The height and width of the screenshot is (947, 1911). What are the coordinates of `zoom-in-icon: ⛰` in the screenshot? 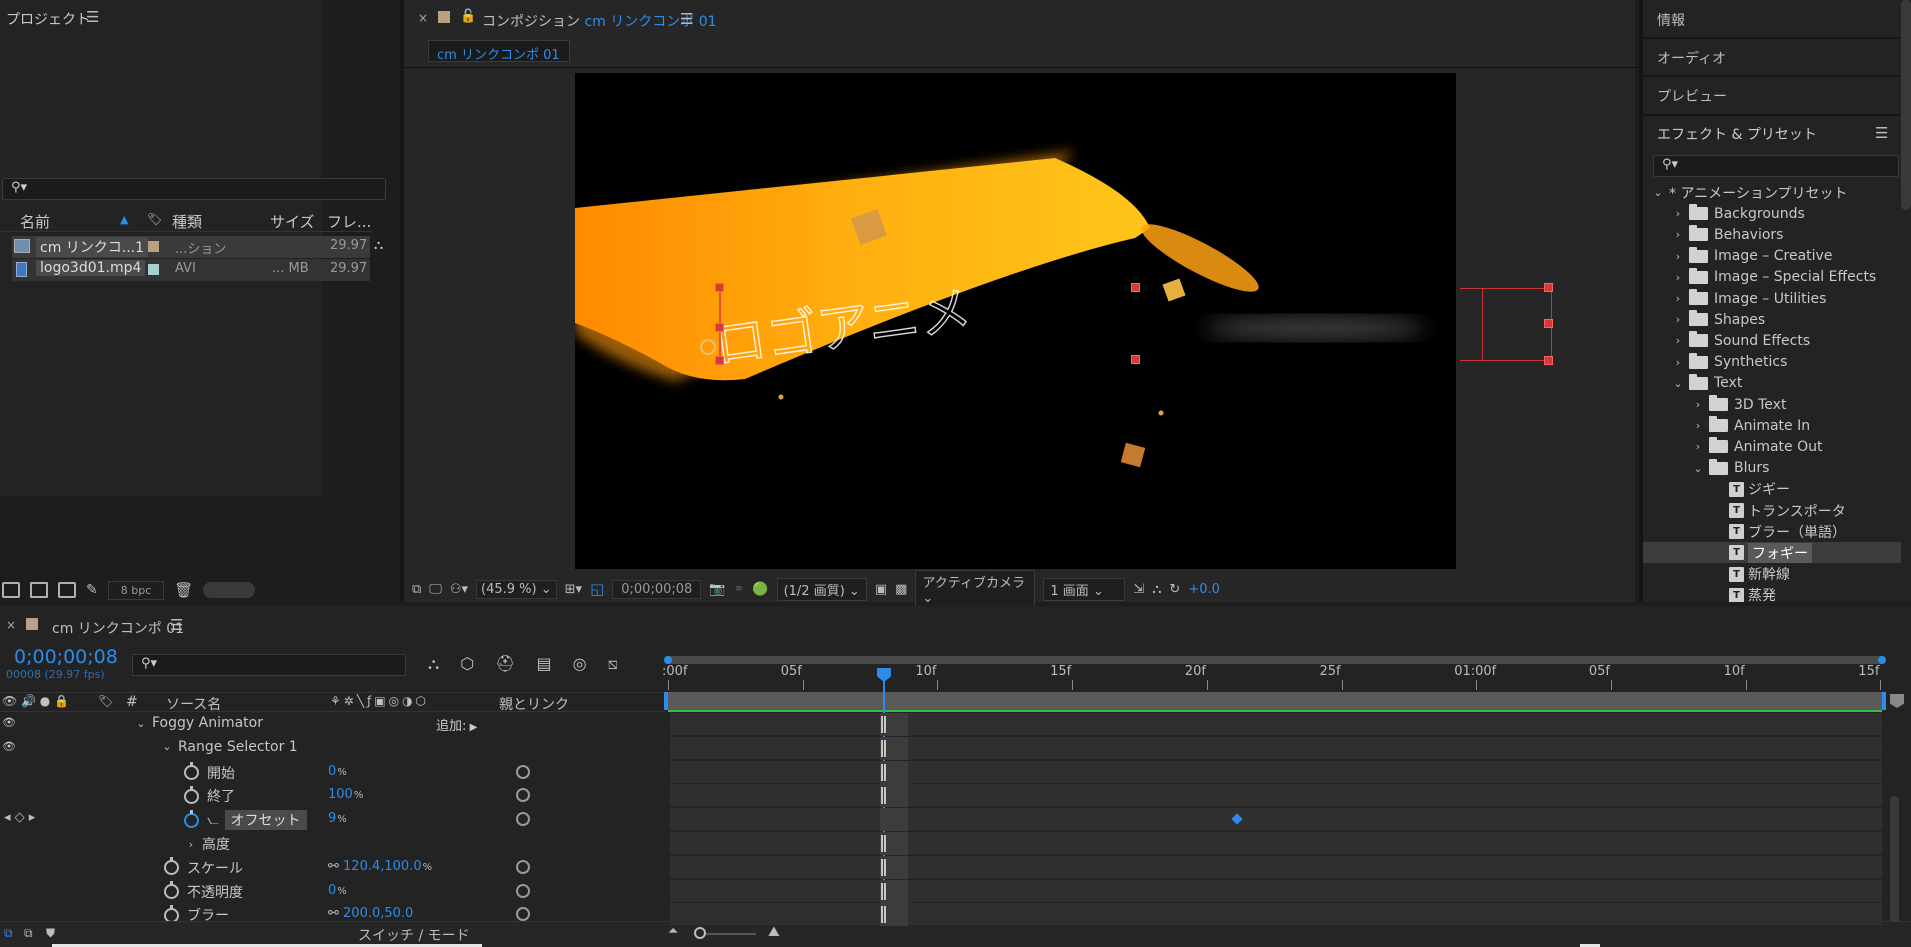 It's located at (774, 932).